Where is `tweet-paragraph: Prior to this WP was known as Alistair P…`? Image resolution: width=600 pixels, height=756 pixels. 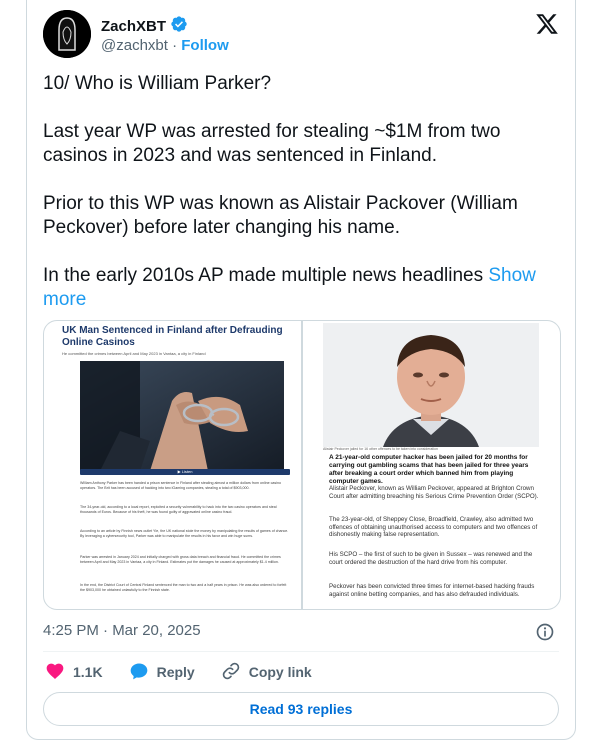
tweet-paragraph: Prior to this WP was known as Alistair P… is located at coordinates (280, 215).